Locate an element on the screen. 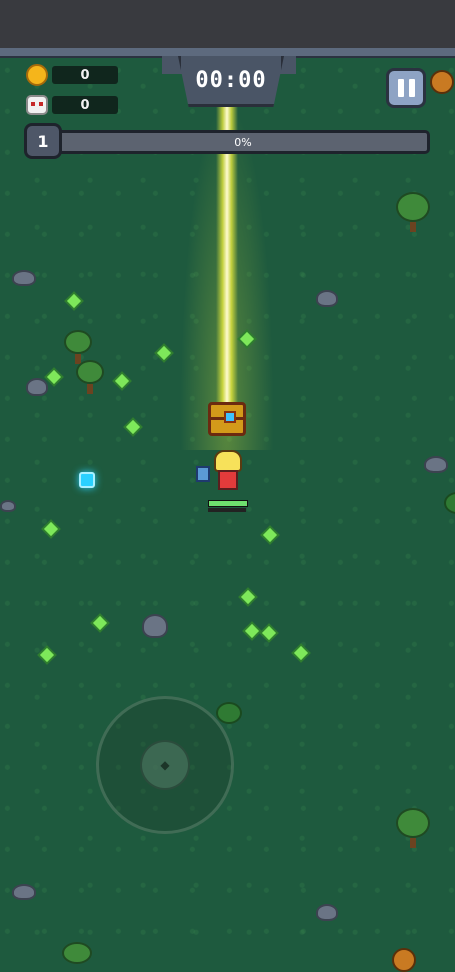  kill-count: 0 is located at coordinates (85, 105).